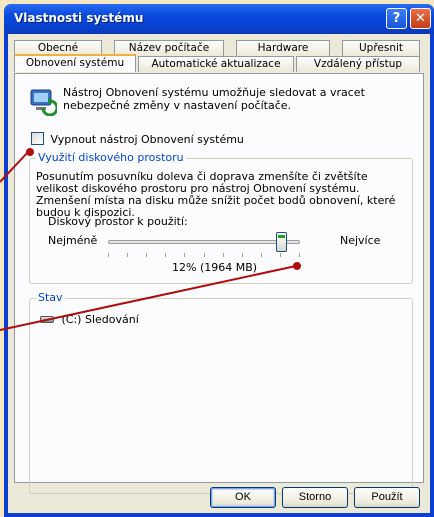 Image resolution: width=434 pixels, height=517 pixels. I want to click on disk-usage-group-title: Využití diskového prostoru, so click(111, 157).